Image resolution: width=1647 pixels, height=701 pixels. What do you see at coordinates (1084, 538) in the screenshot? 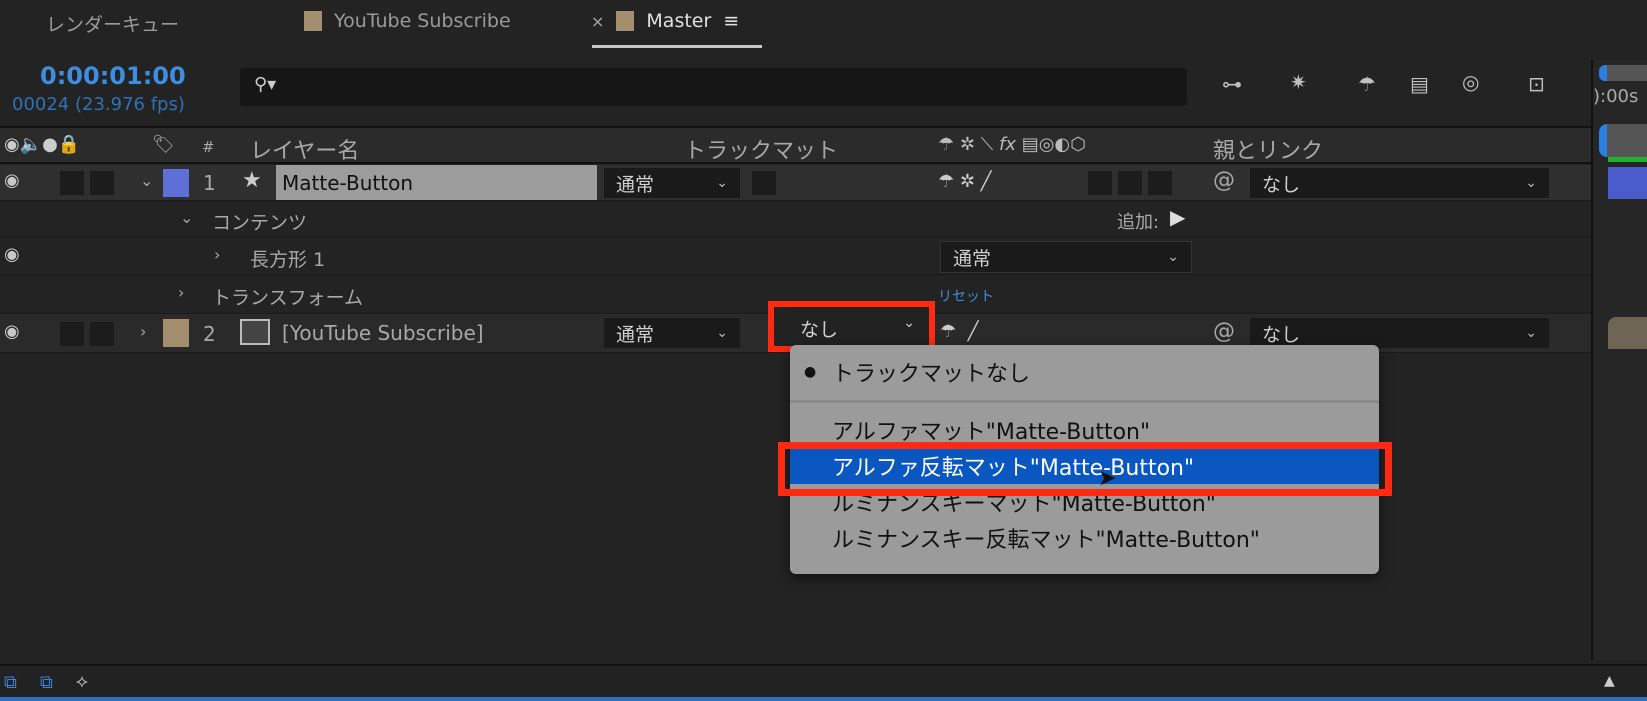
I see `menu-item-luma-inverted-matte: ルミナンスキー反転マット"Matte-Button"` at bounding box center [1084, 538].